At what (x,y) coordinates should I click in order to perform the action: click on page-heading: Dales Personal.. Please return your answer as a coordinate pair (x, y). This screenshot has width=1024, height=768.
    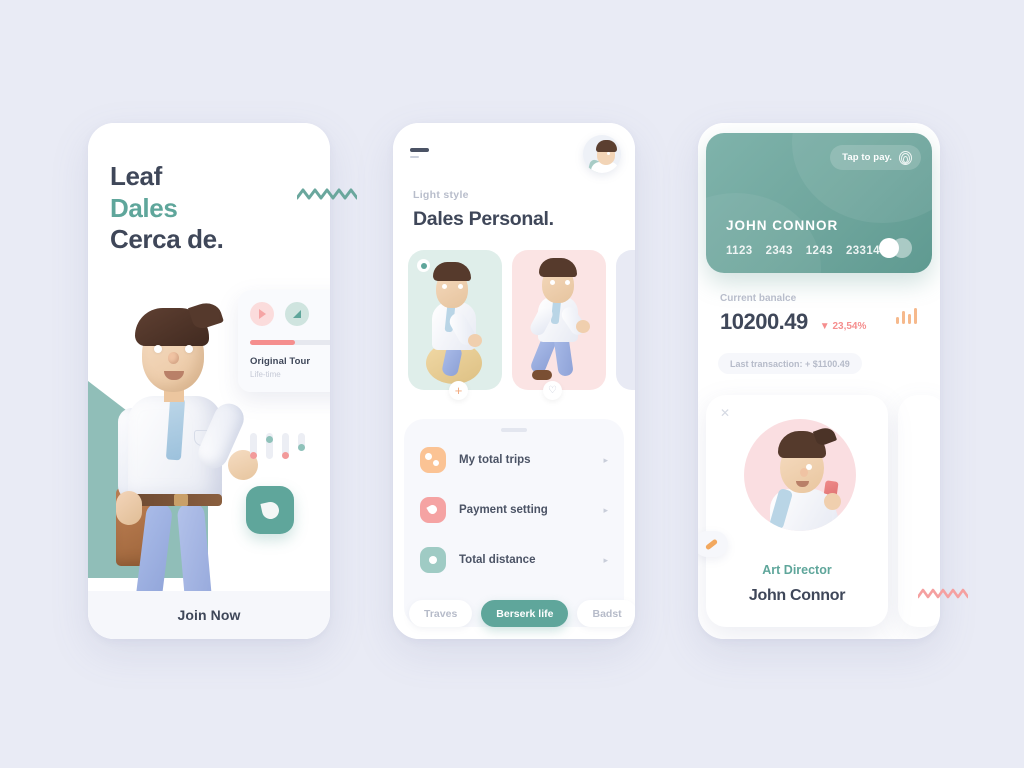
    Looking at the image, I should click on (483, 219).